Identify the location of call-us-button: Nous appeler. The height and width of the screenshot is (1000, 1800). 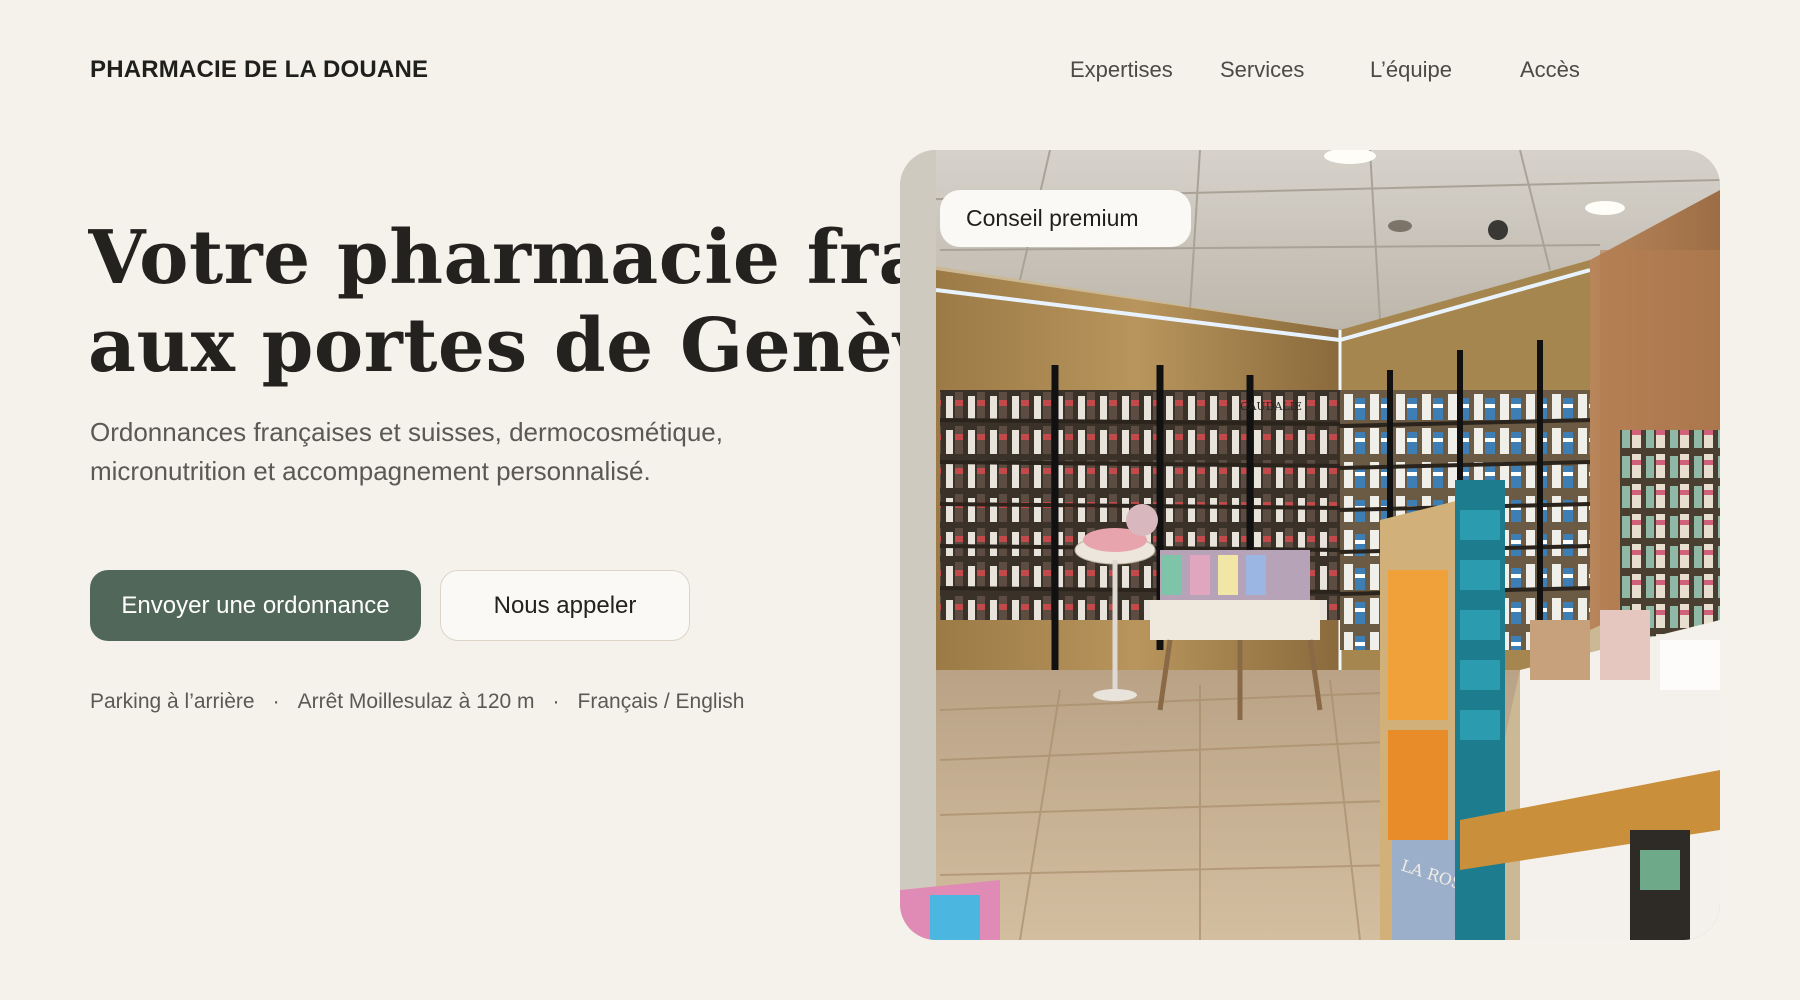
(565, 605).